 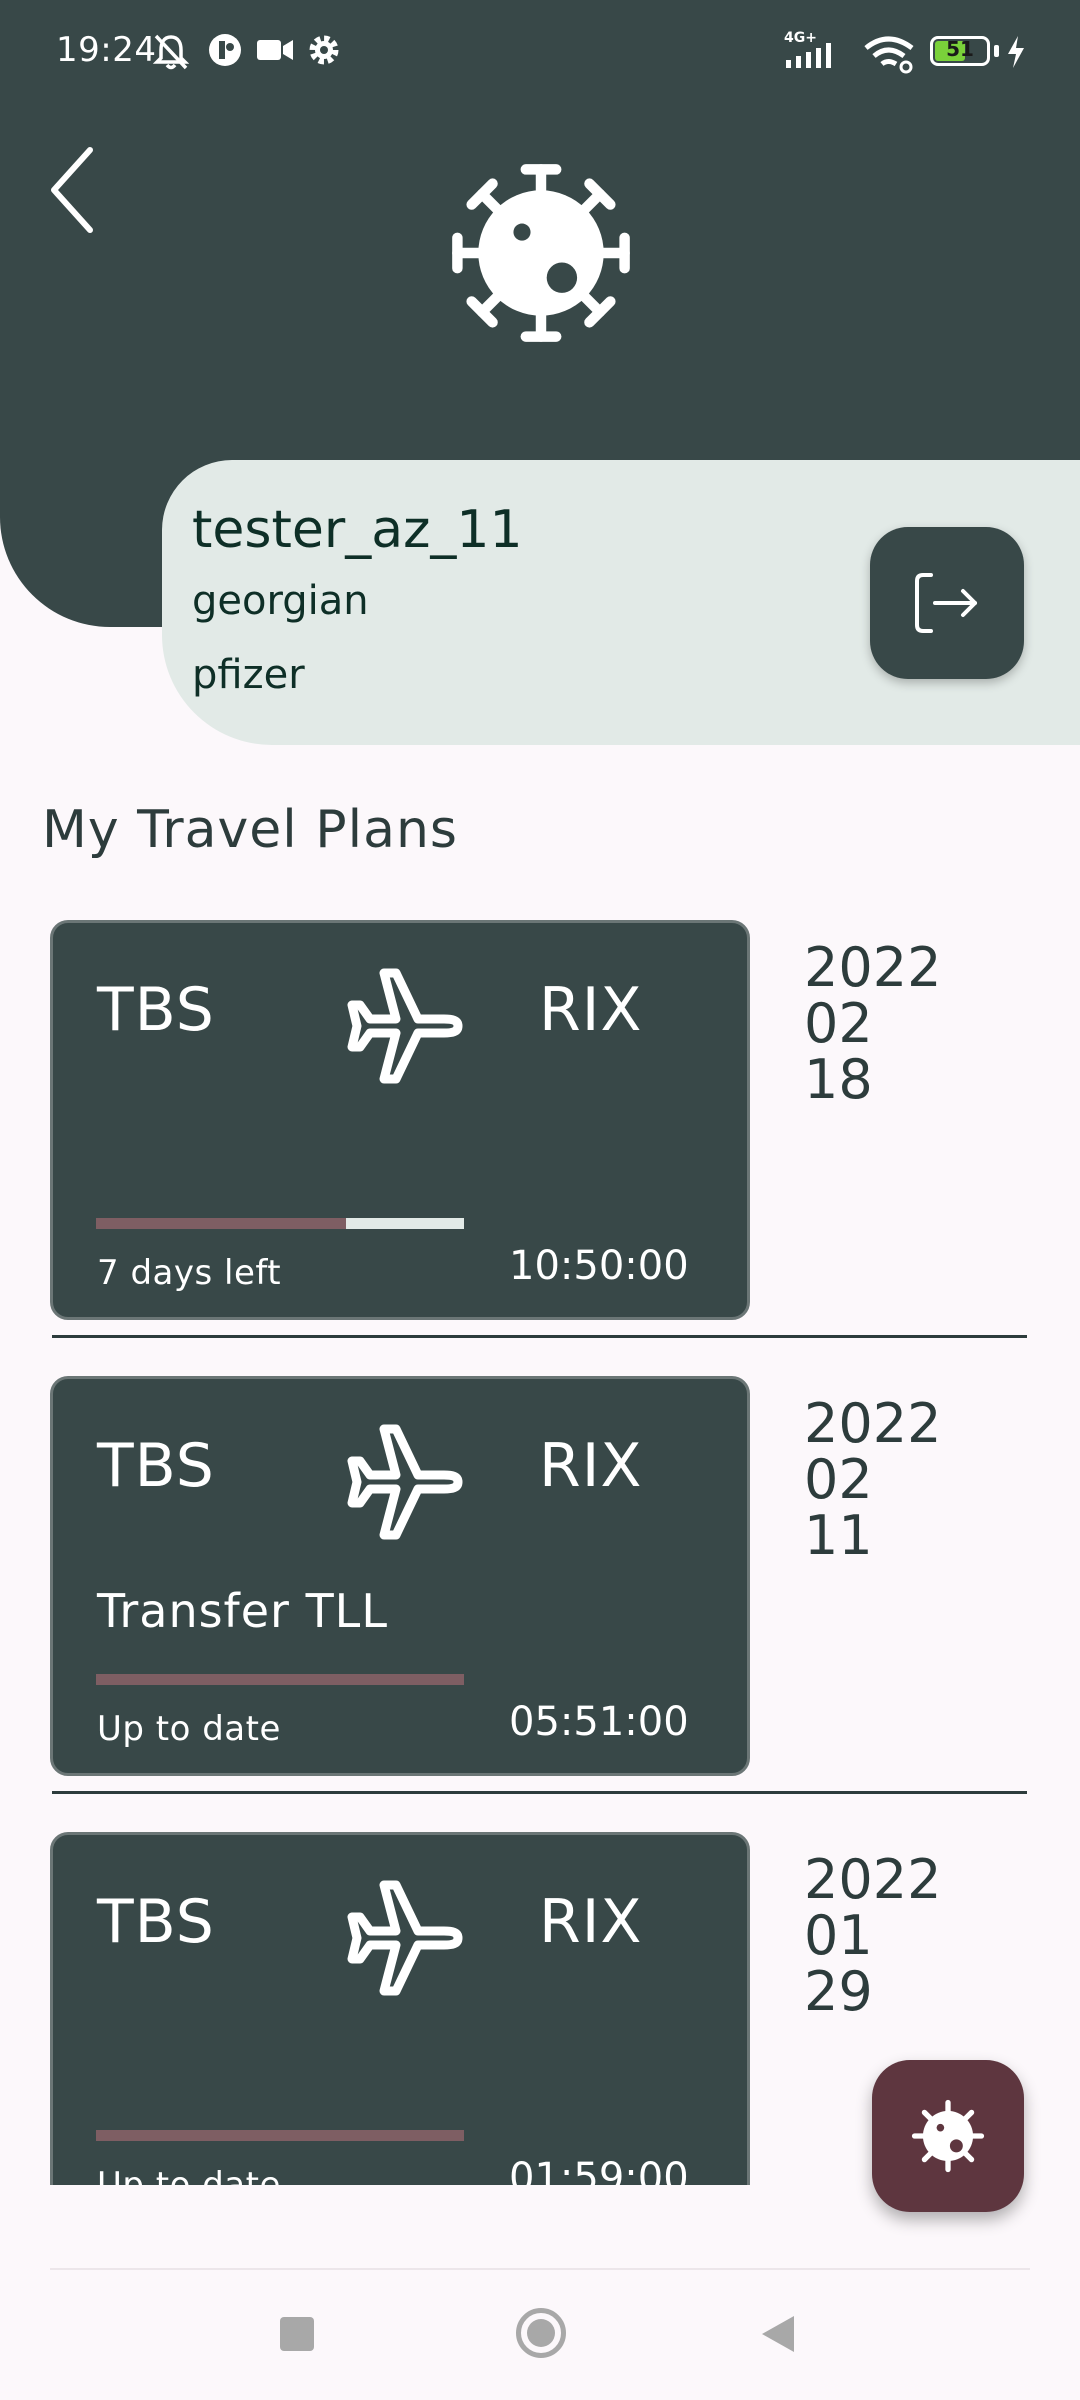 What do you see at coordinates (357, 530) in the screenshot?
I see `username: tester_az_11` at bounding box center [357, 530].